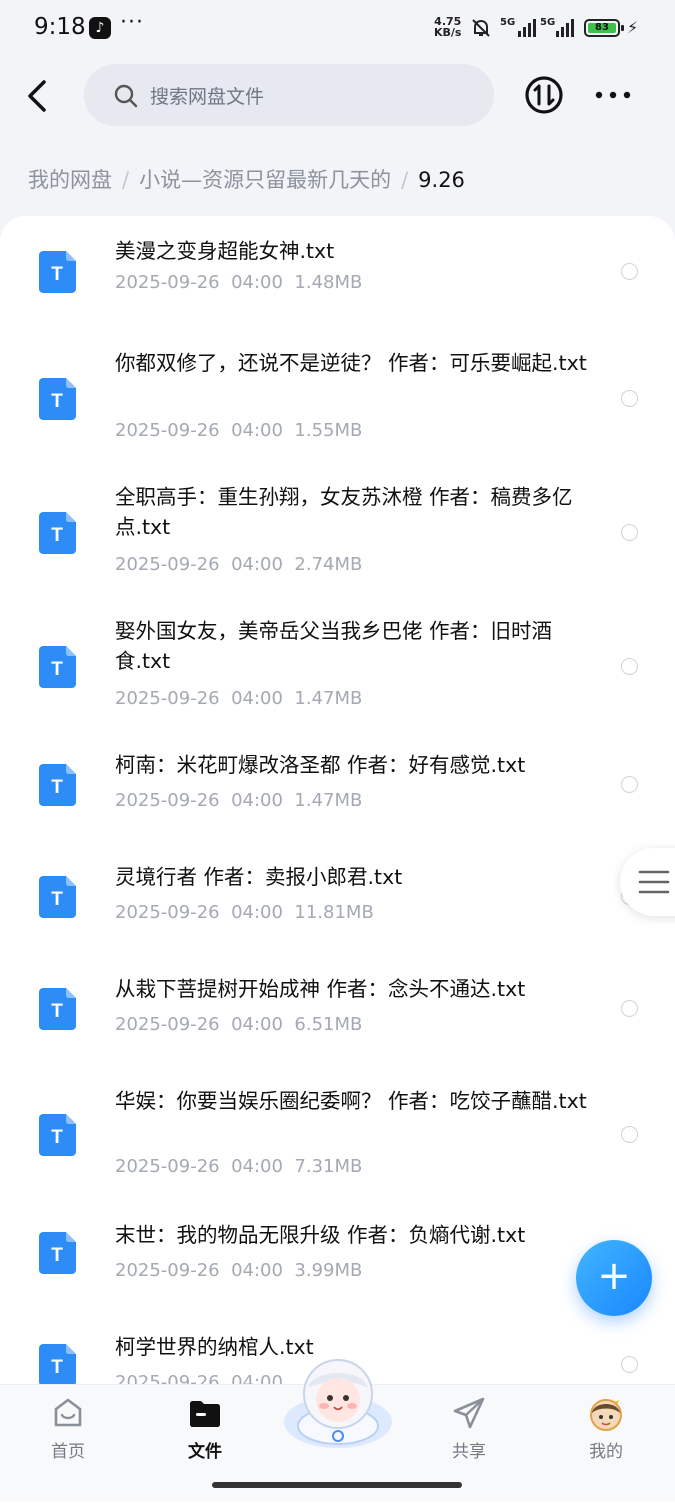  Describe the element at coordinates (606, 1452) in the screenshot. I see `nav-me-label: 我的` at that location.